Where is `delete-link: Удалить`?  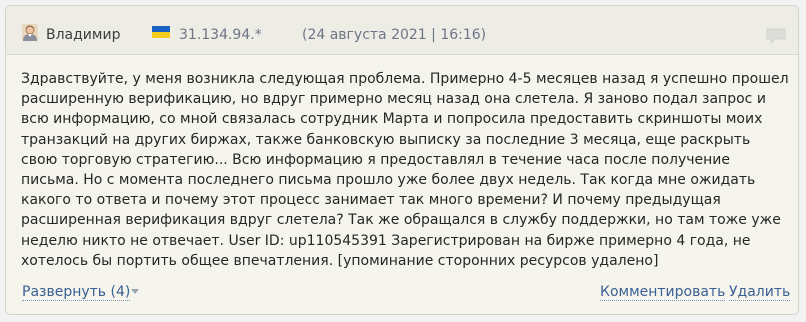 delete-link: Удалить is located at coordinates (760, 292).